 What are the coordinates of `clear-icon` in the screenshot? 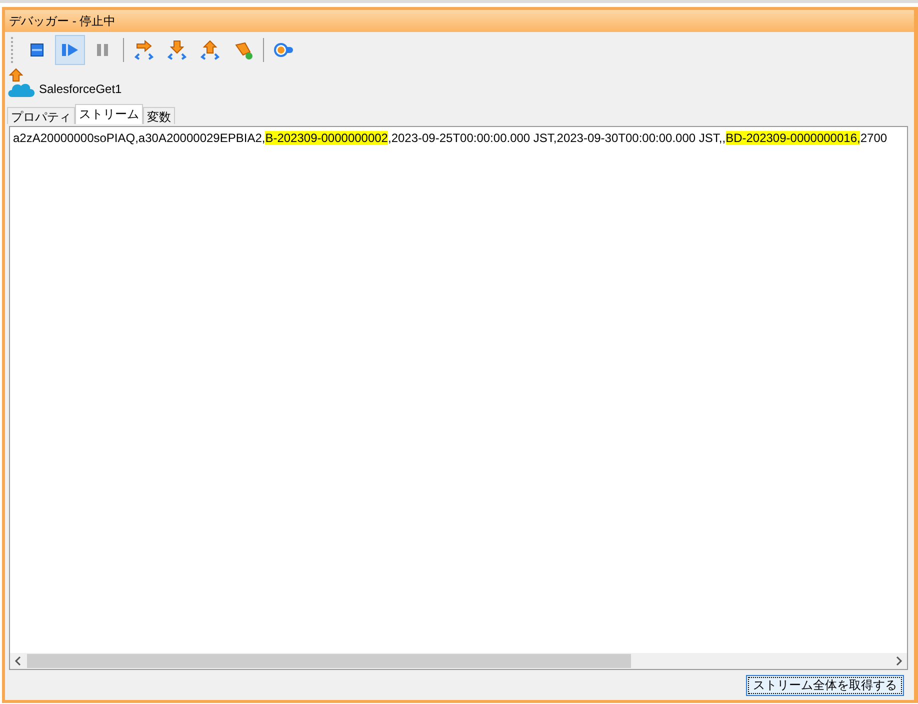 It's located at (243, 50).